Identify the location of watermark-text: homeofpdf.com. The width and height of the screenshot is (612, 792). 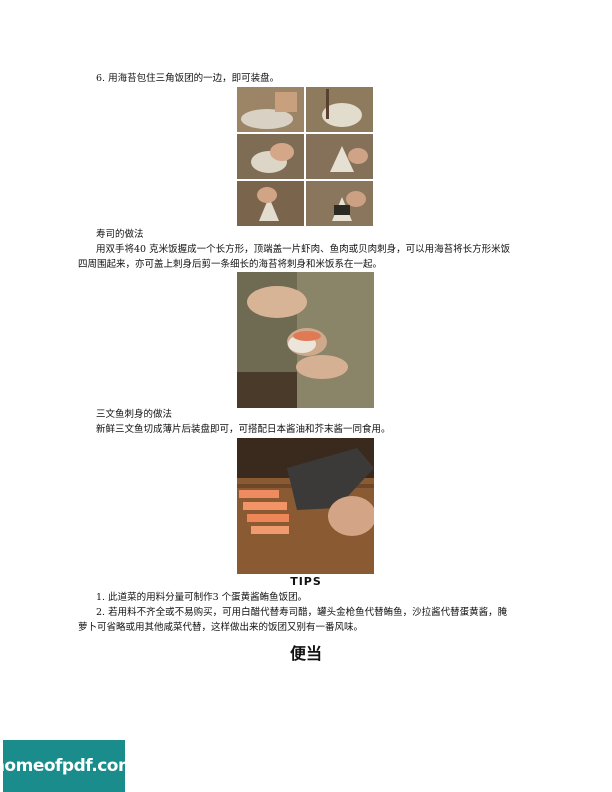
(68, 766).